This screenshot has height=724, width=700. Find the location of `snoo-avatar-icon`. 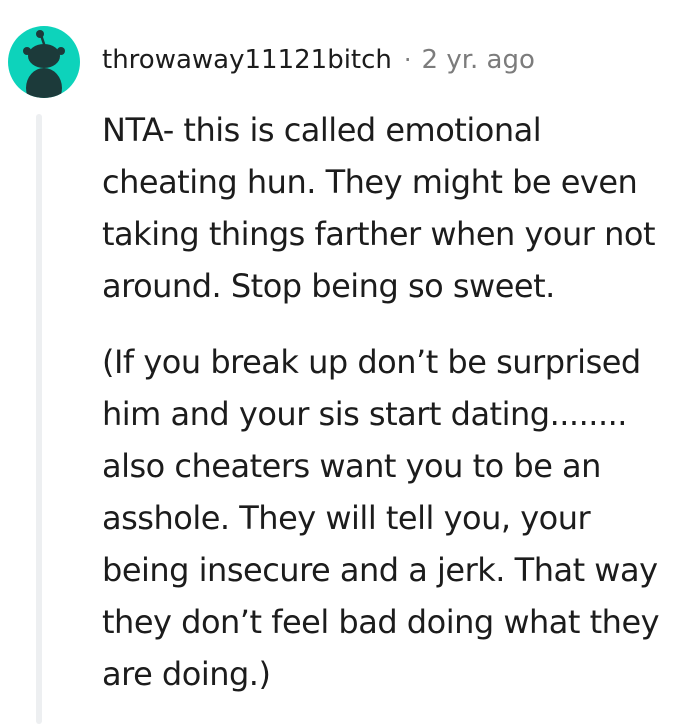

snoo-avatar-icon is located at coordinates (44, 64).